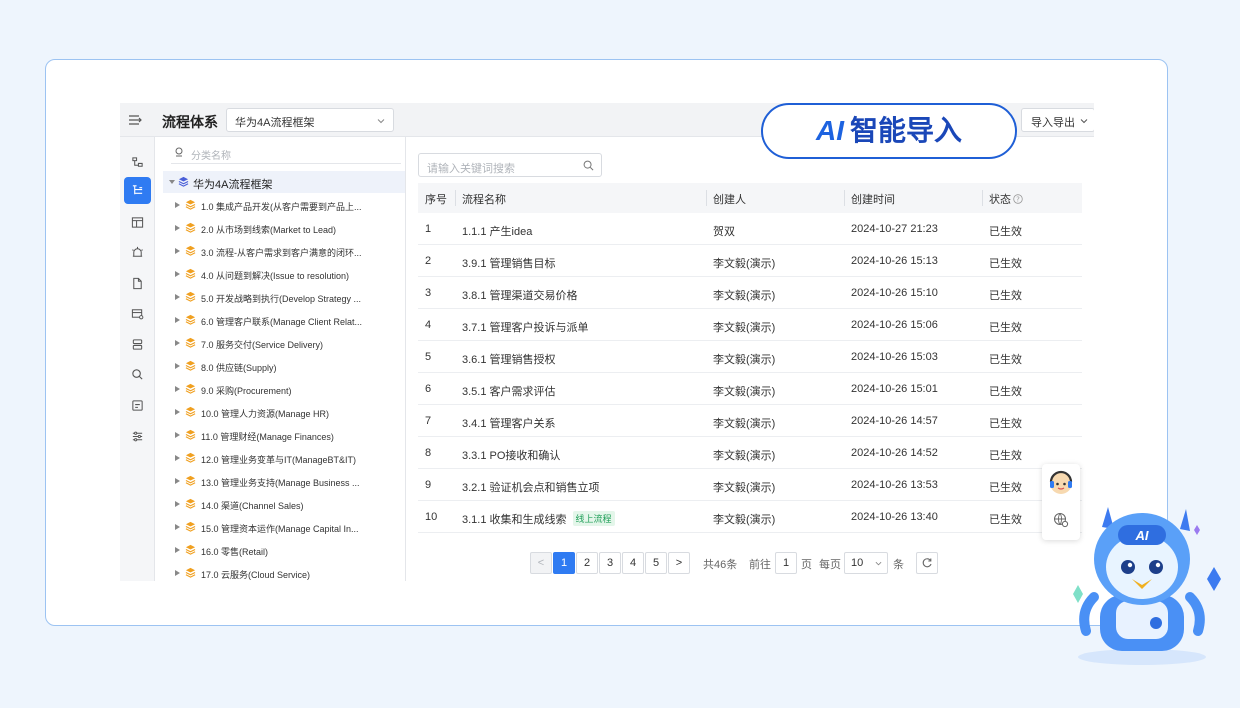 This screenshot has height=708, width=1240. I want to click on cell-name: 3.9.1 管理销售目标, so click(509, 263).